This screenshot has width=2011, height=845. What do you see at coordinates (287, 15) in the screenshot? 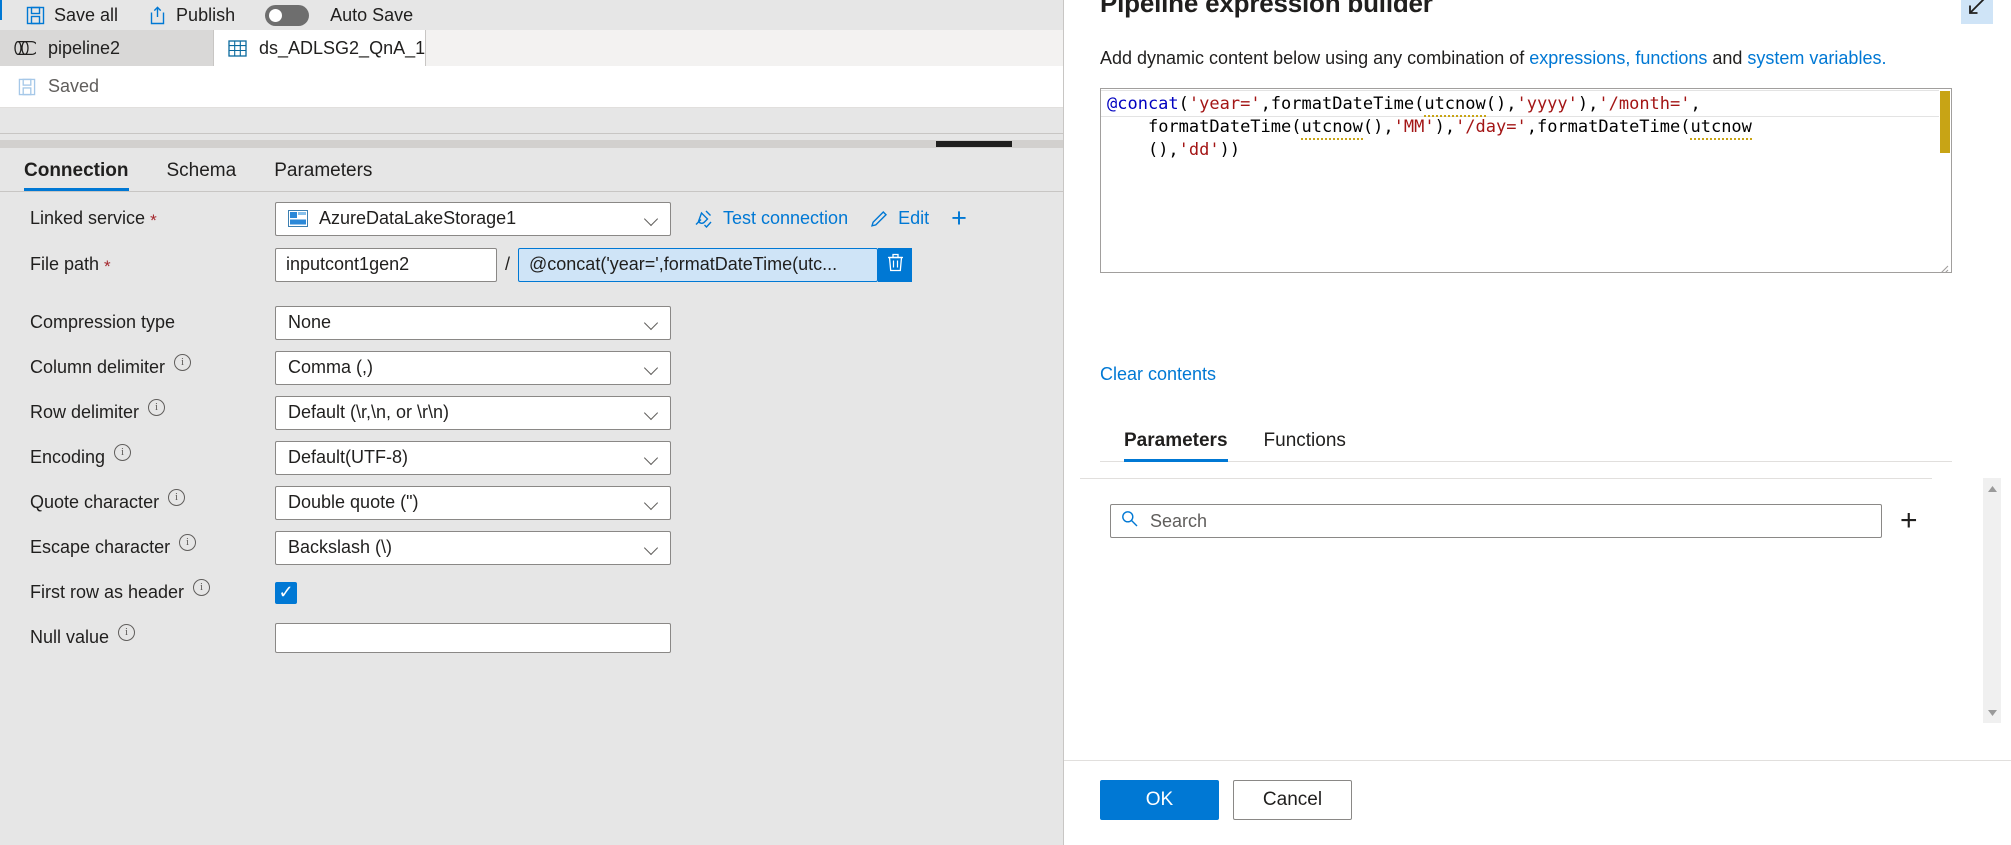
I see `auto-save-toggle` at bounding box center [287, 15].